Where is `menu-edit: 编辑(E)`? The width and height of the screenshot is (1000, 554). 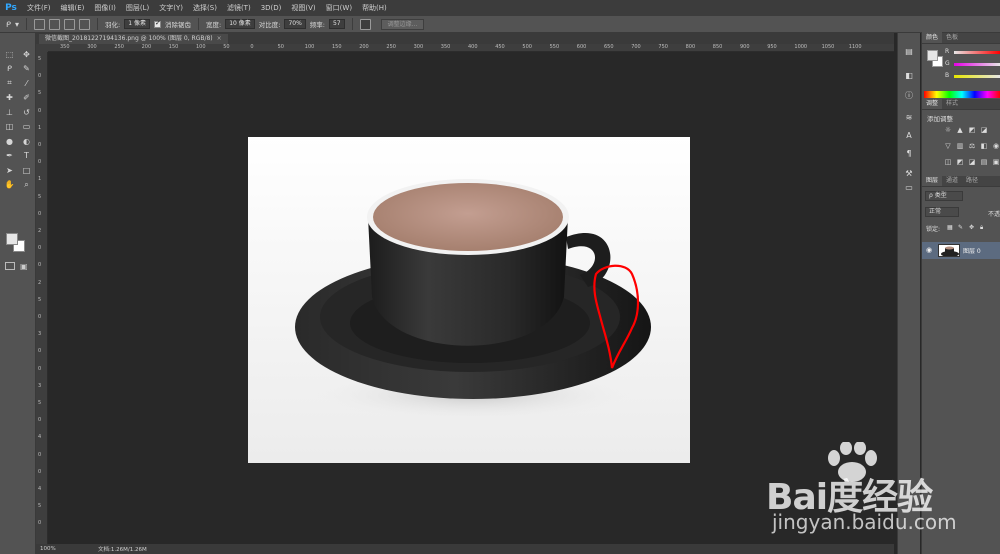
menu-edit: 编辑(E) is located at coordinates (73, 8).